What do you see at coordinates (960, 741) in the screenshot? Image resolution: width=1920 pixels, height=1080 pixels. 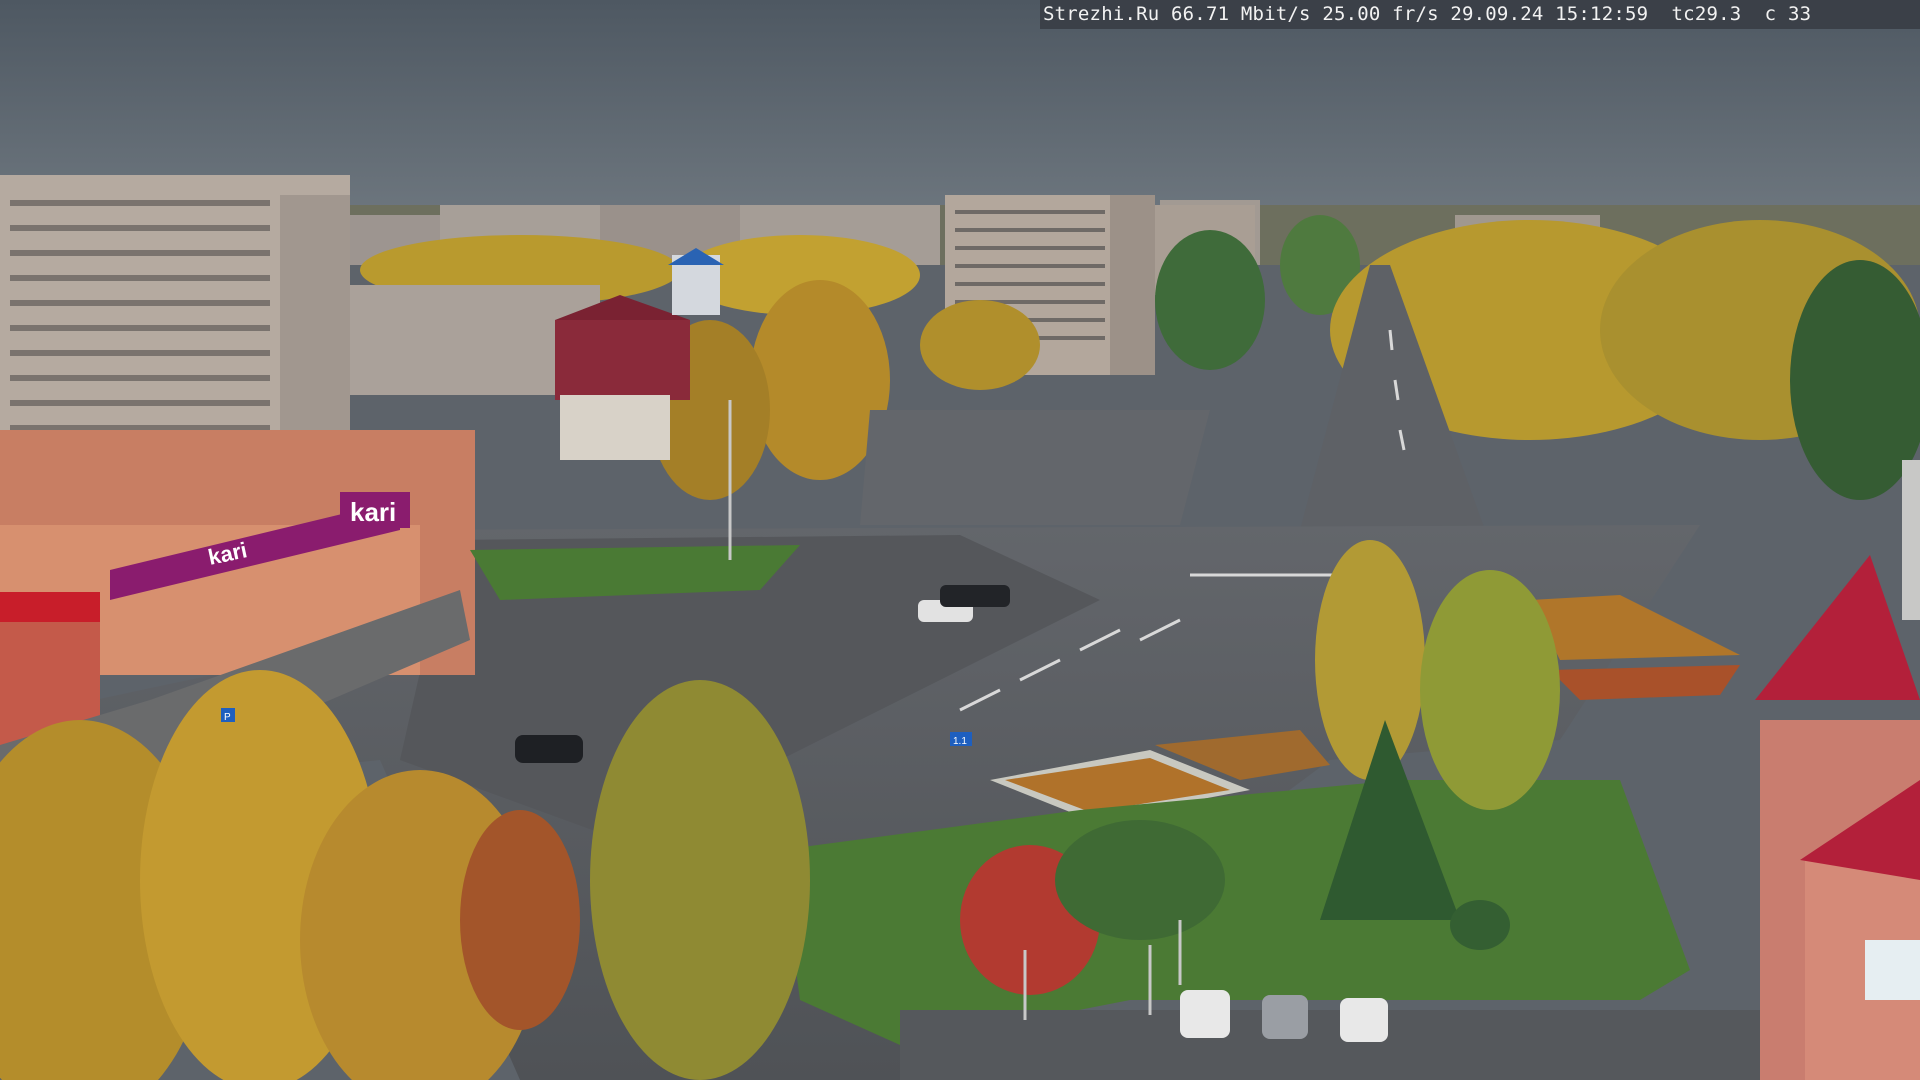 I see `road-sign-label: 1.1` at bounding box center [960, 741].